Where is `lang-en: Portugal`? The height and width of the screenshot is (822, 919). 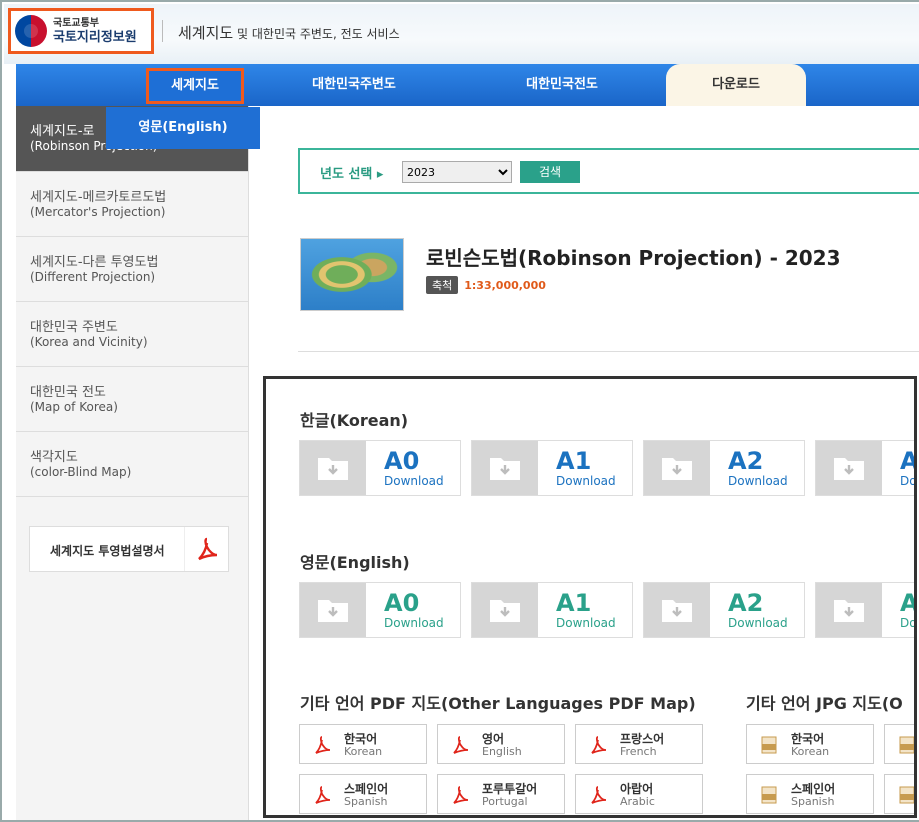
lang-en: Portugal is located at coordinates (505, 801).